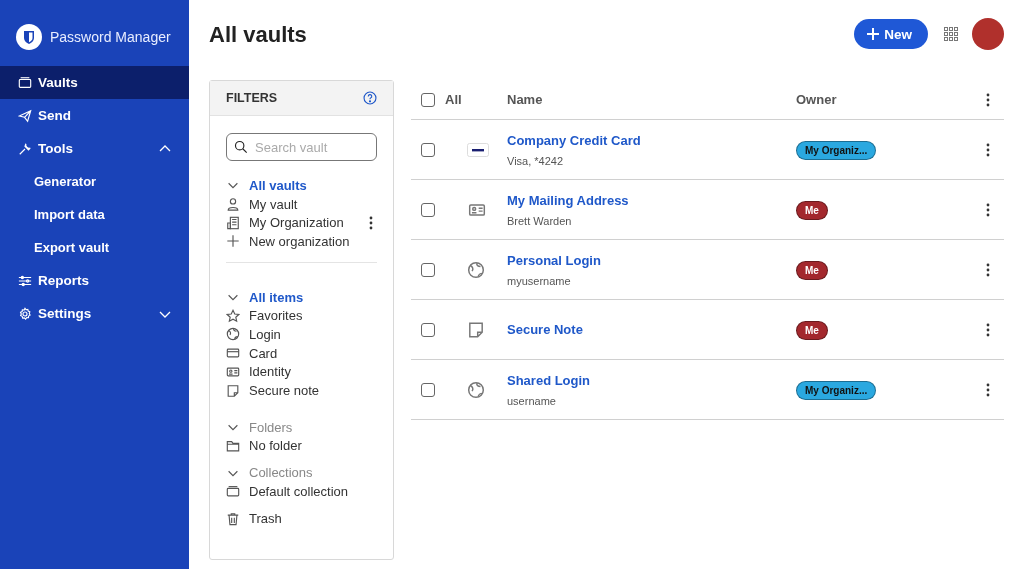 The height and width of the screenshot is (569, 1024). What do you see at coordinates (313, 204) in the screenshot?
I see `filter-item: My vault` at bounding box center [313, 204].